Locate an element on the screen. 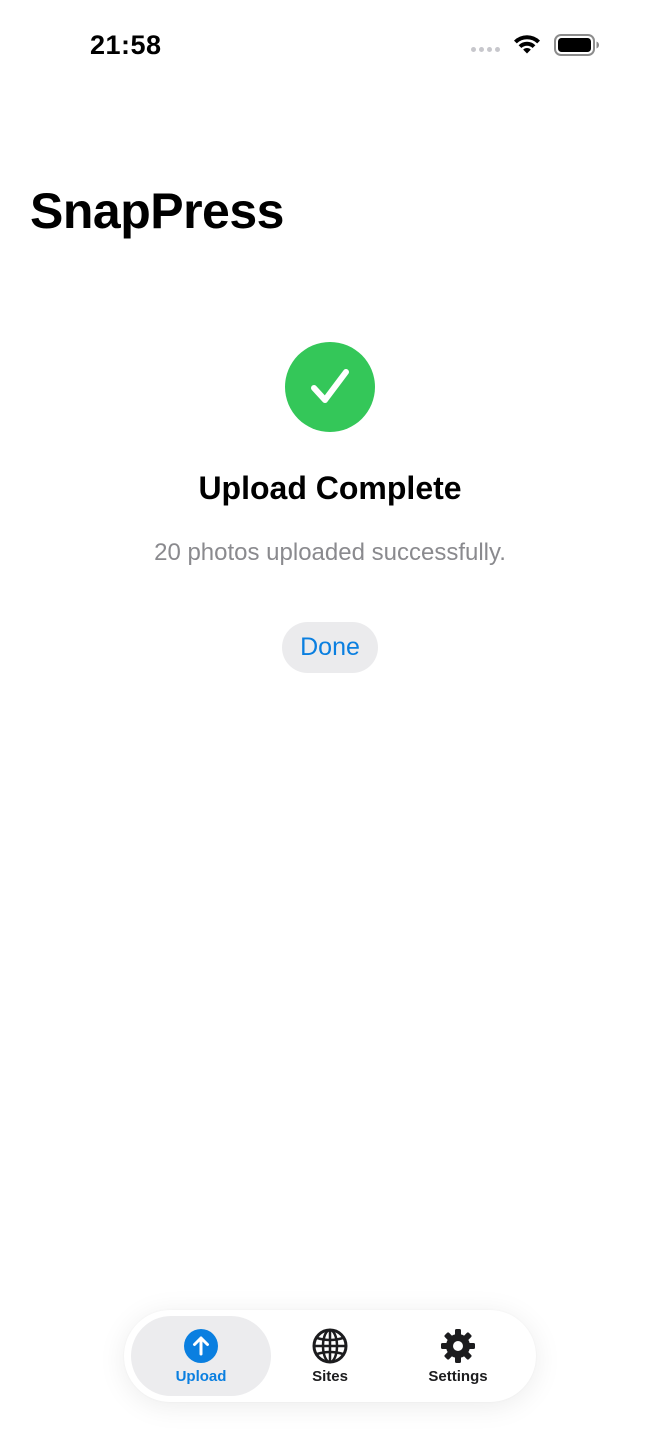  tab-sites: Sites is located at coordinates (330, 1356).